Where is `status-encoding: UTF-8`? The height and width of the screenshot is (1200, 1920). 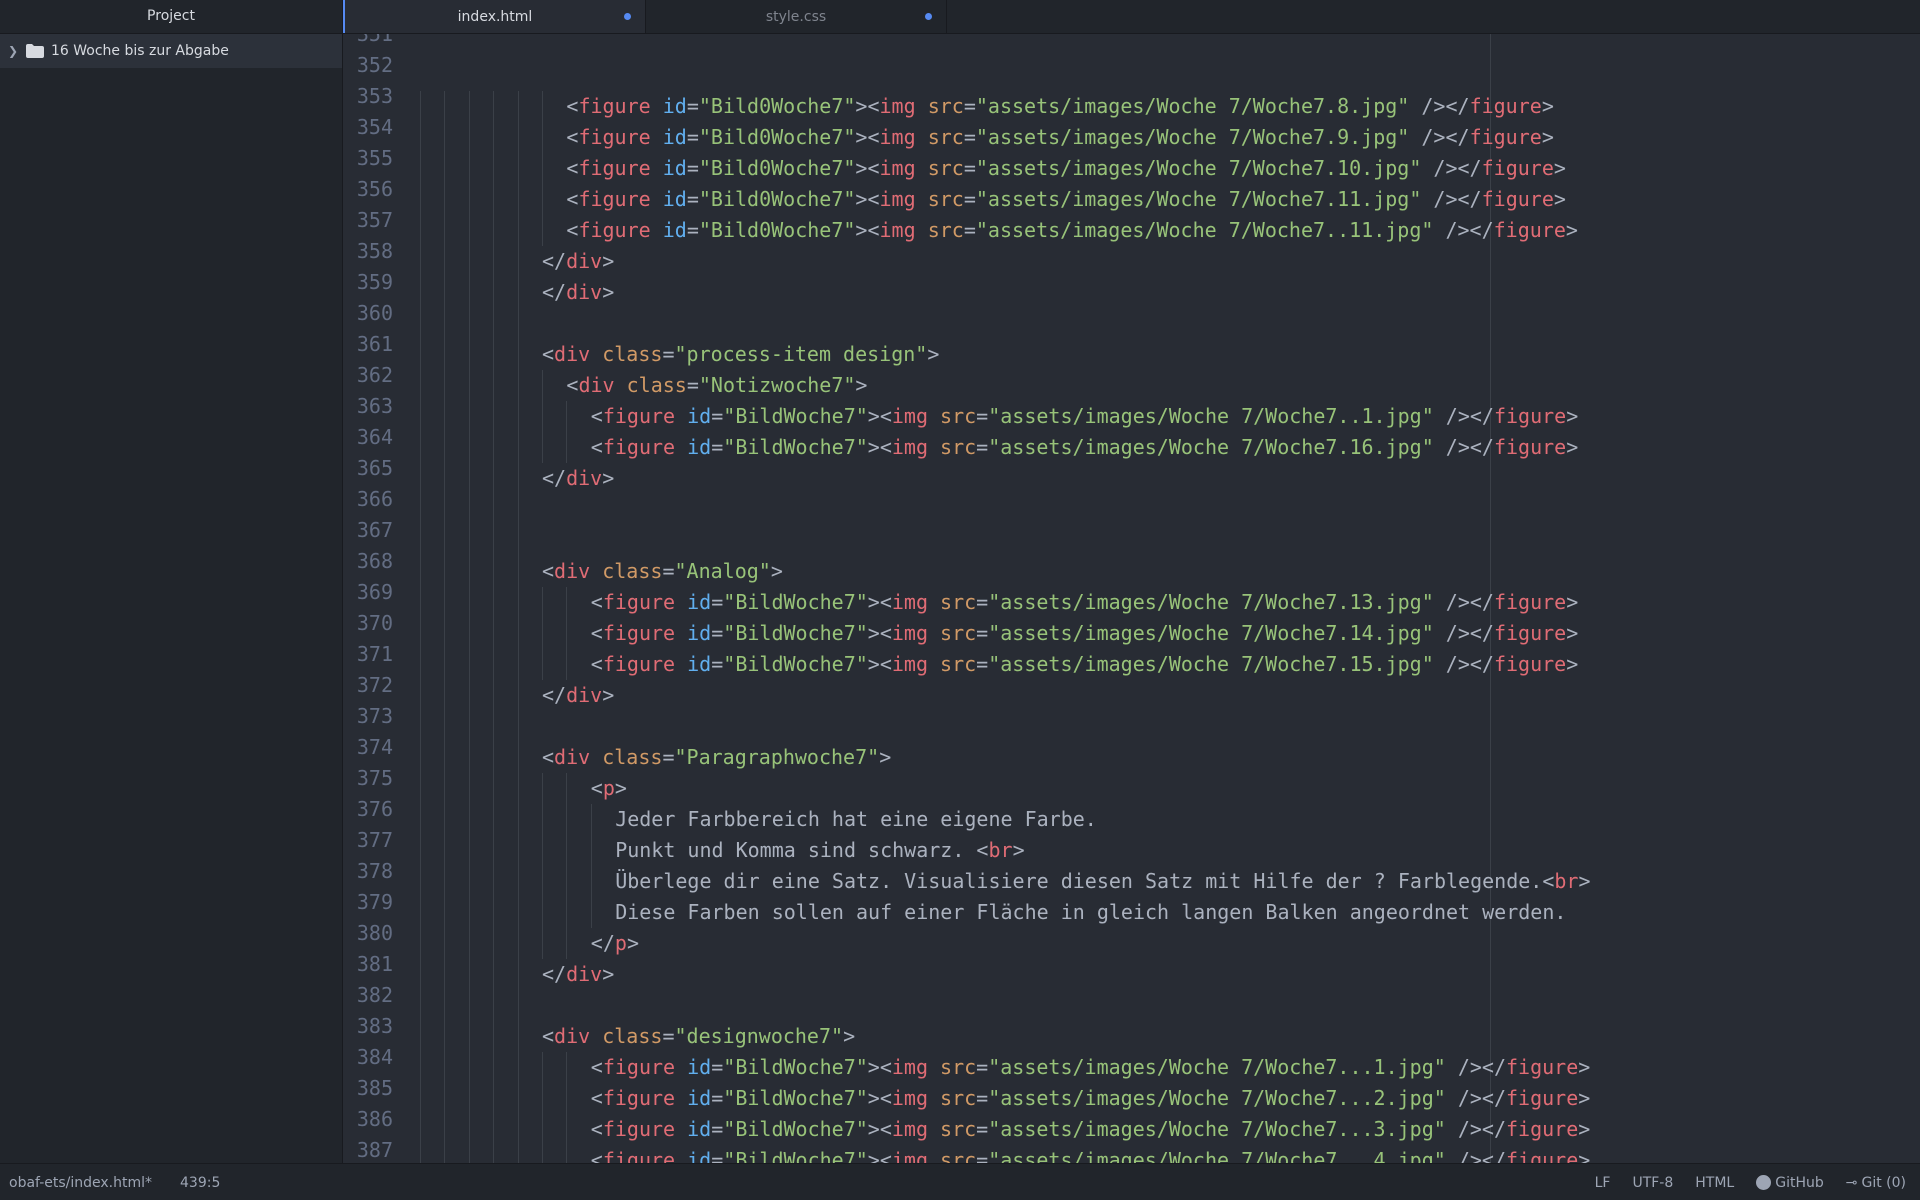 status-encoding: UTF-8 is located at coordinates (1652, 1183).